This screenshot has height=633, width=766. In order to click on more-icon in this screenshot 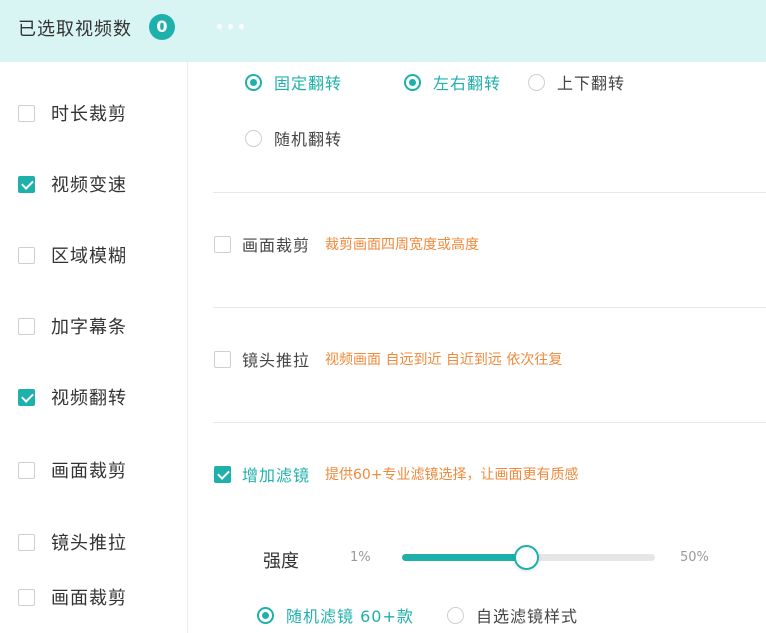, I will do `click(230, 26)`.